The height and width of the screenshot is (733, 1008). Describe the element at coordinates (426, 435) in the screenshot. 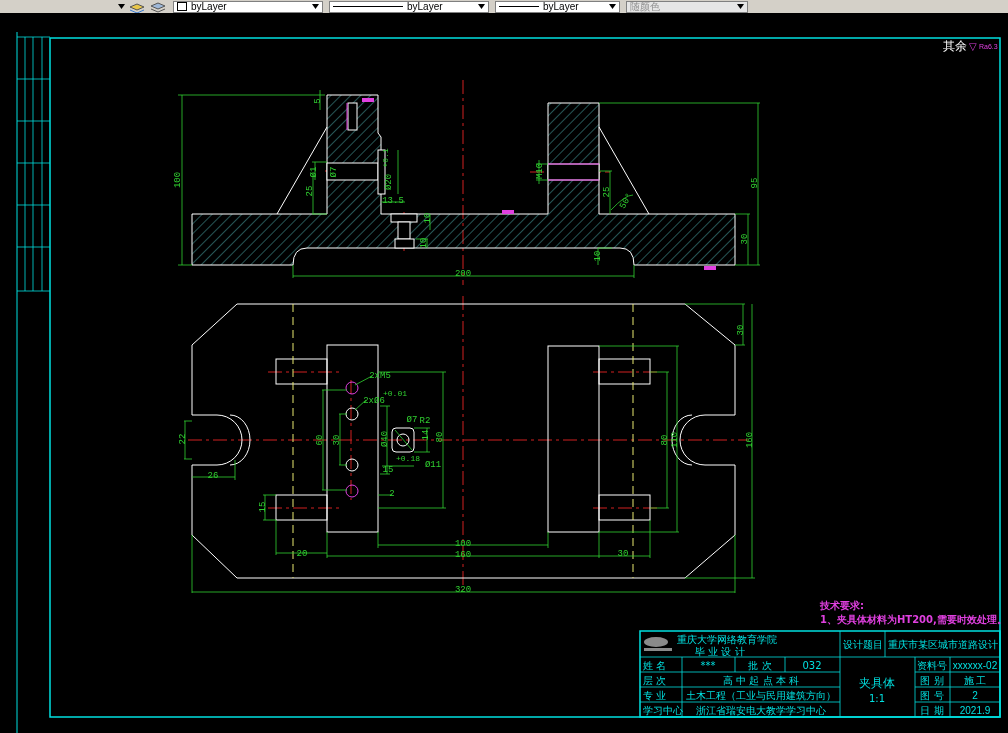

I see `dimension-label: 14` at that location.